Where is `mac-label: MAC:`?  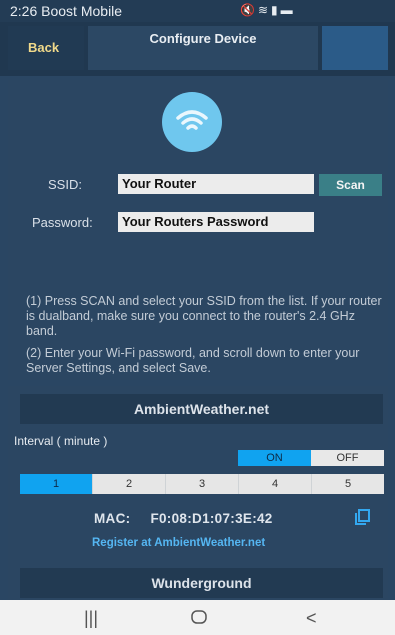 mac-label: MAC: is located at coordinates (112, 518).